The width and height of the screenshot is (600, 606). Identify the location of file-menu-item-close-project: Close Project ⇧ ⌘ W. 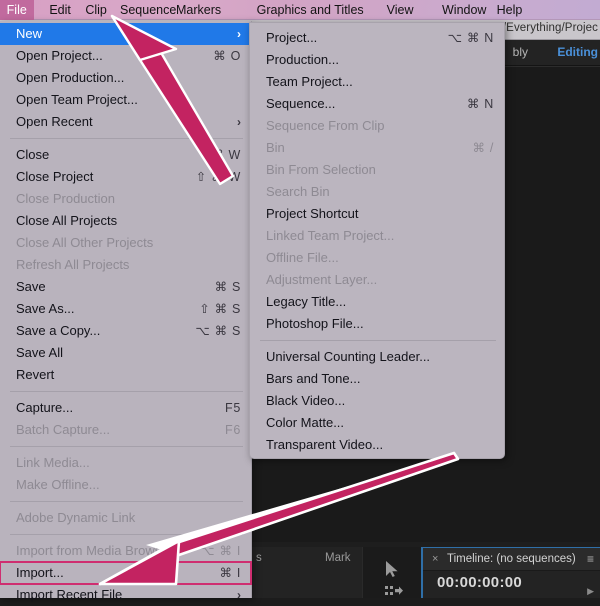
(125, 177).